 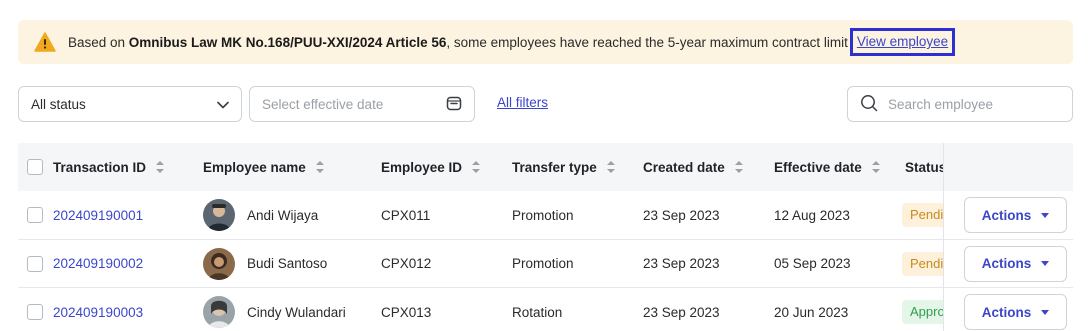 I want to click on employee-name-cell: Andi Wijaya, so click(x=260, y=215).